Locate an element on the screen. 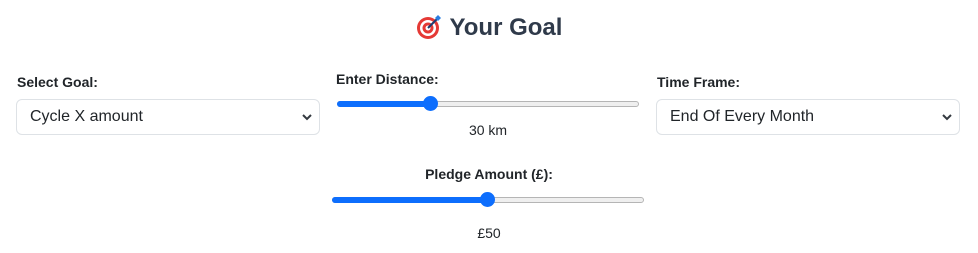 This screenshot has width=978, height=253. pledge-slider is located at coordinates (488, 199).